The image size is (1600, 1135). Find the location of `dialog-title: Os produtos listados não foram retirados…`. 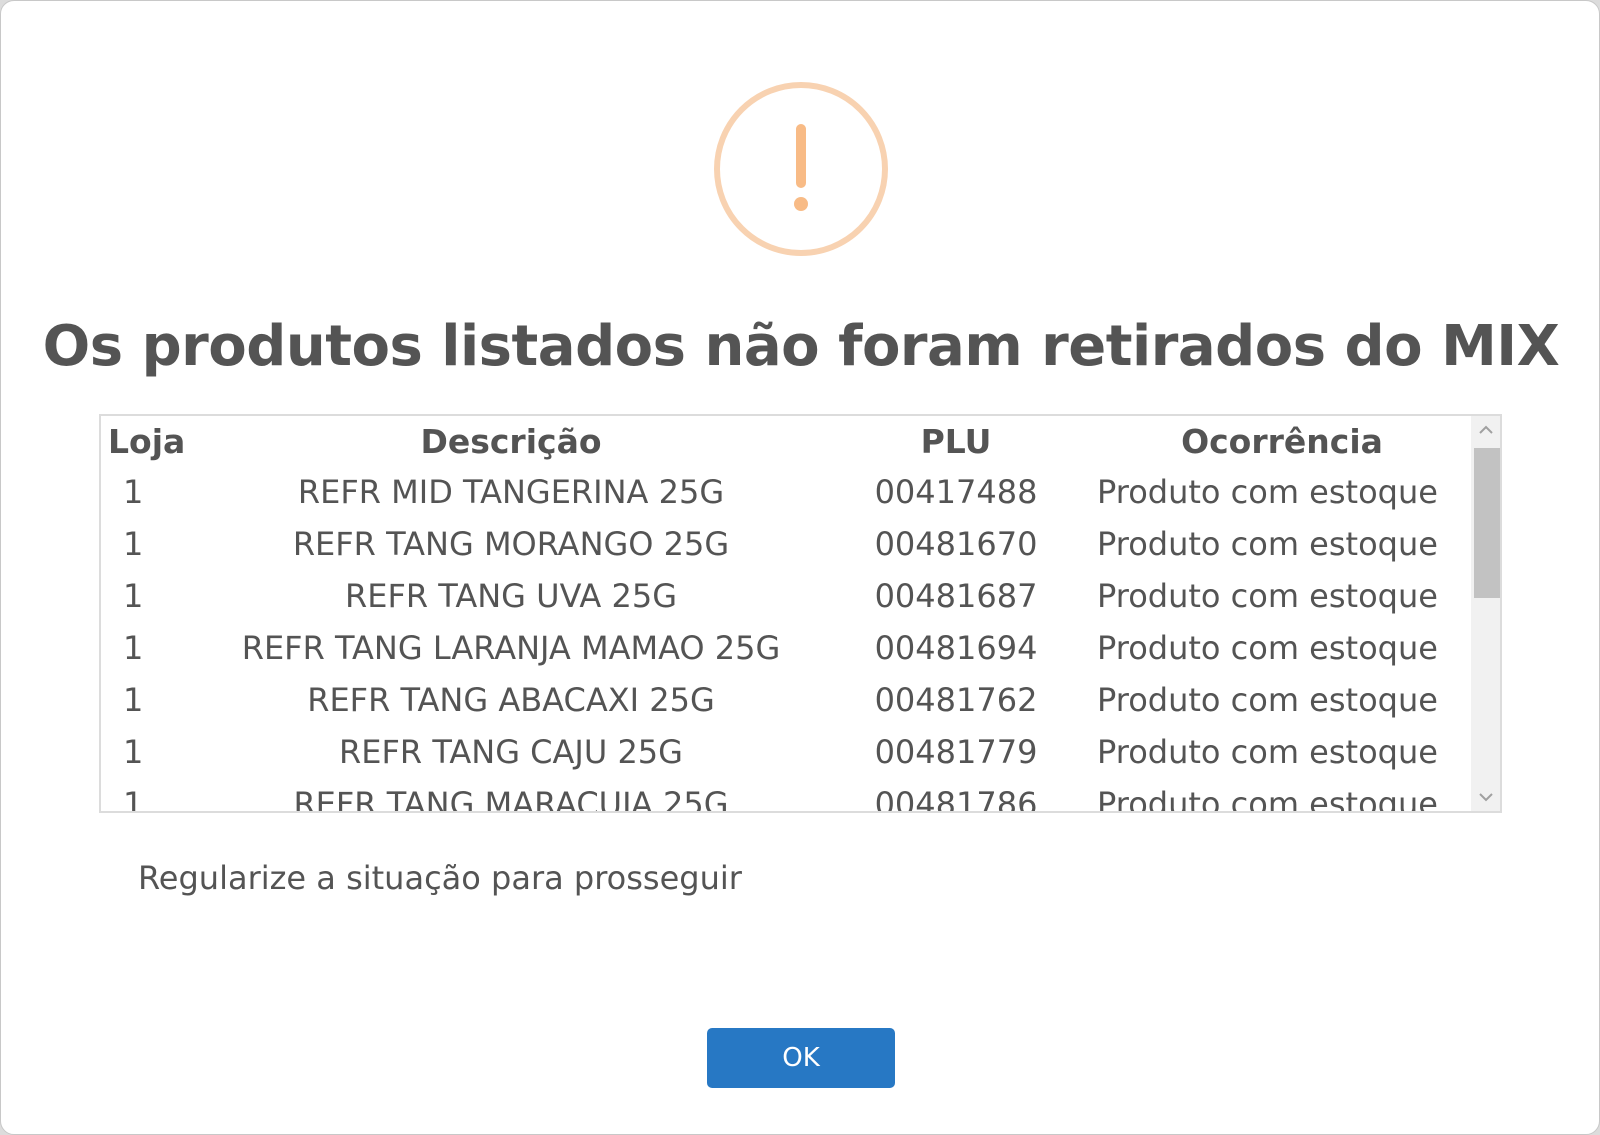

dialog-title: Os produtos listados não foram retirados… is located at coordinates (801, 346).